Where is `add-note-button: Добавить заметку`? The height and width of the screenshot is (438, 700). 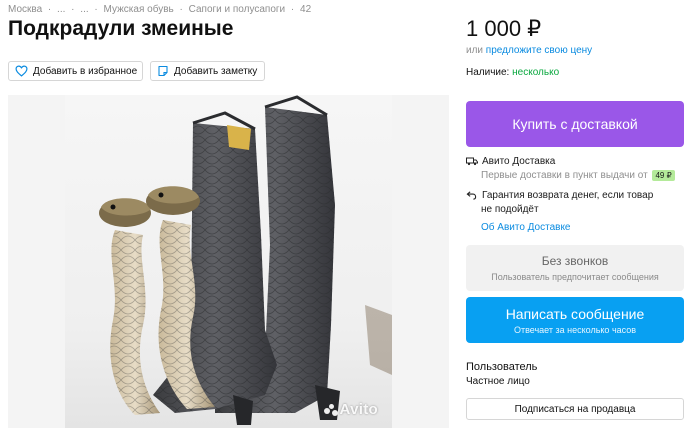
add-note-button: Добавить заметку is located at coordinates (207, 71).